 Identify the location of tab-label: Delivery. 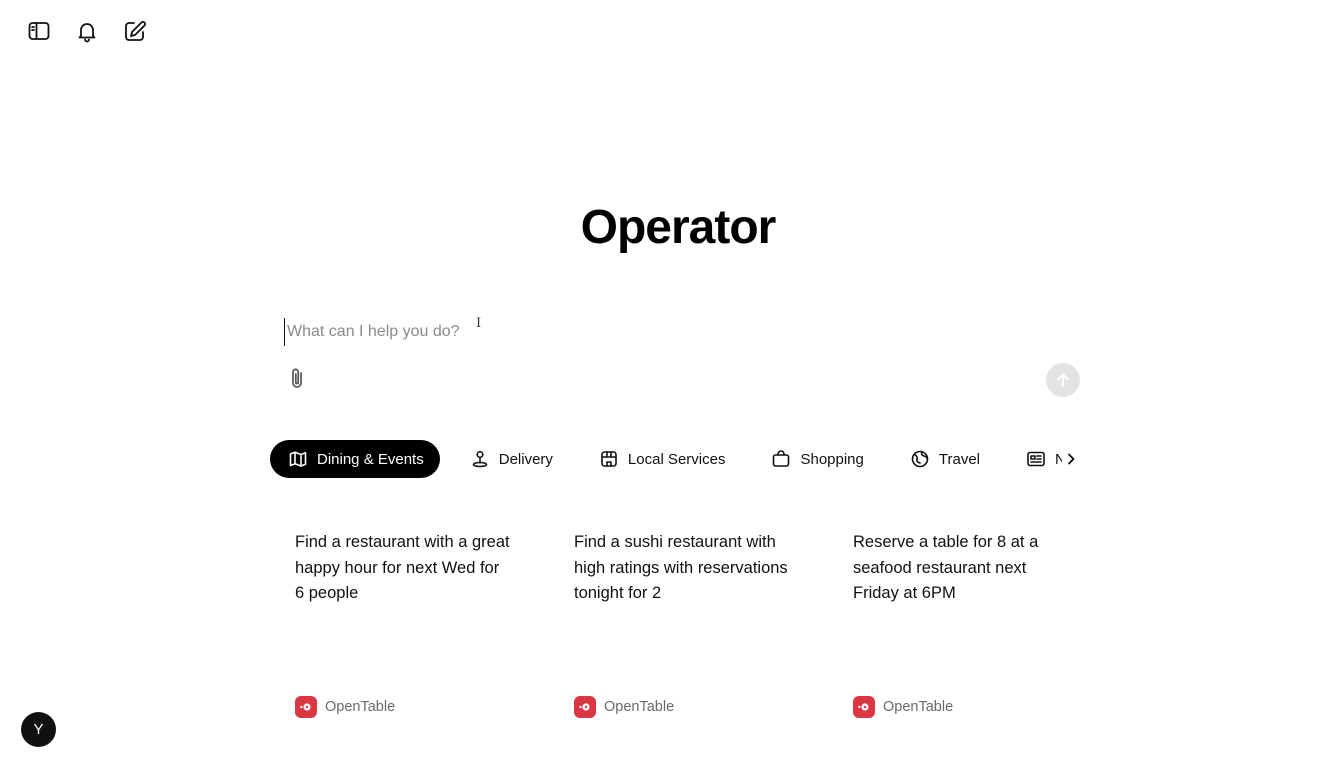
(525, 459).